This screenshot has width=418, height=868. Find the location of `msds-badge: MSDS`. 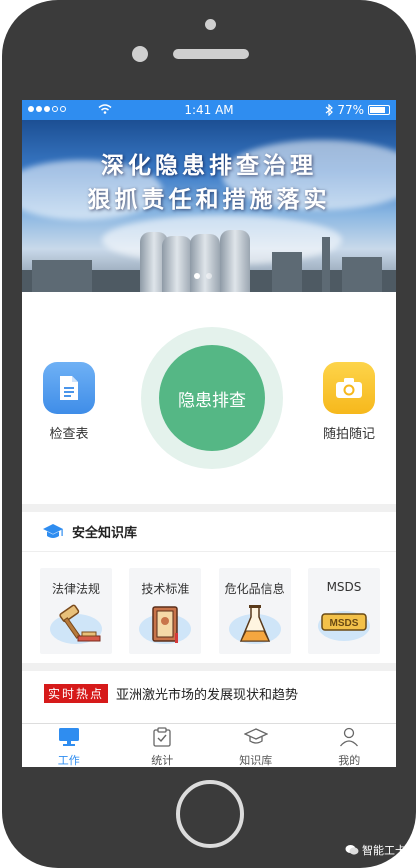

msds-badge: MSDS is located at coordinates (344, 623).